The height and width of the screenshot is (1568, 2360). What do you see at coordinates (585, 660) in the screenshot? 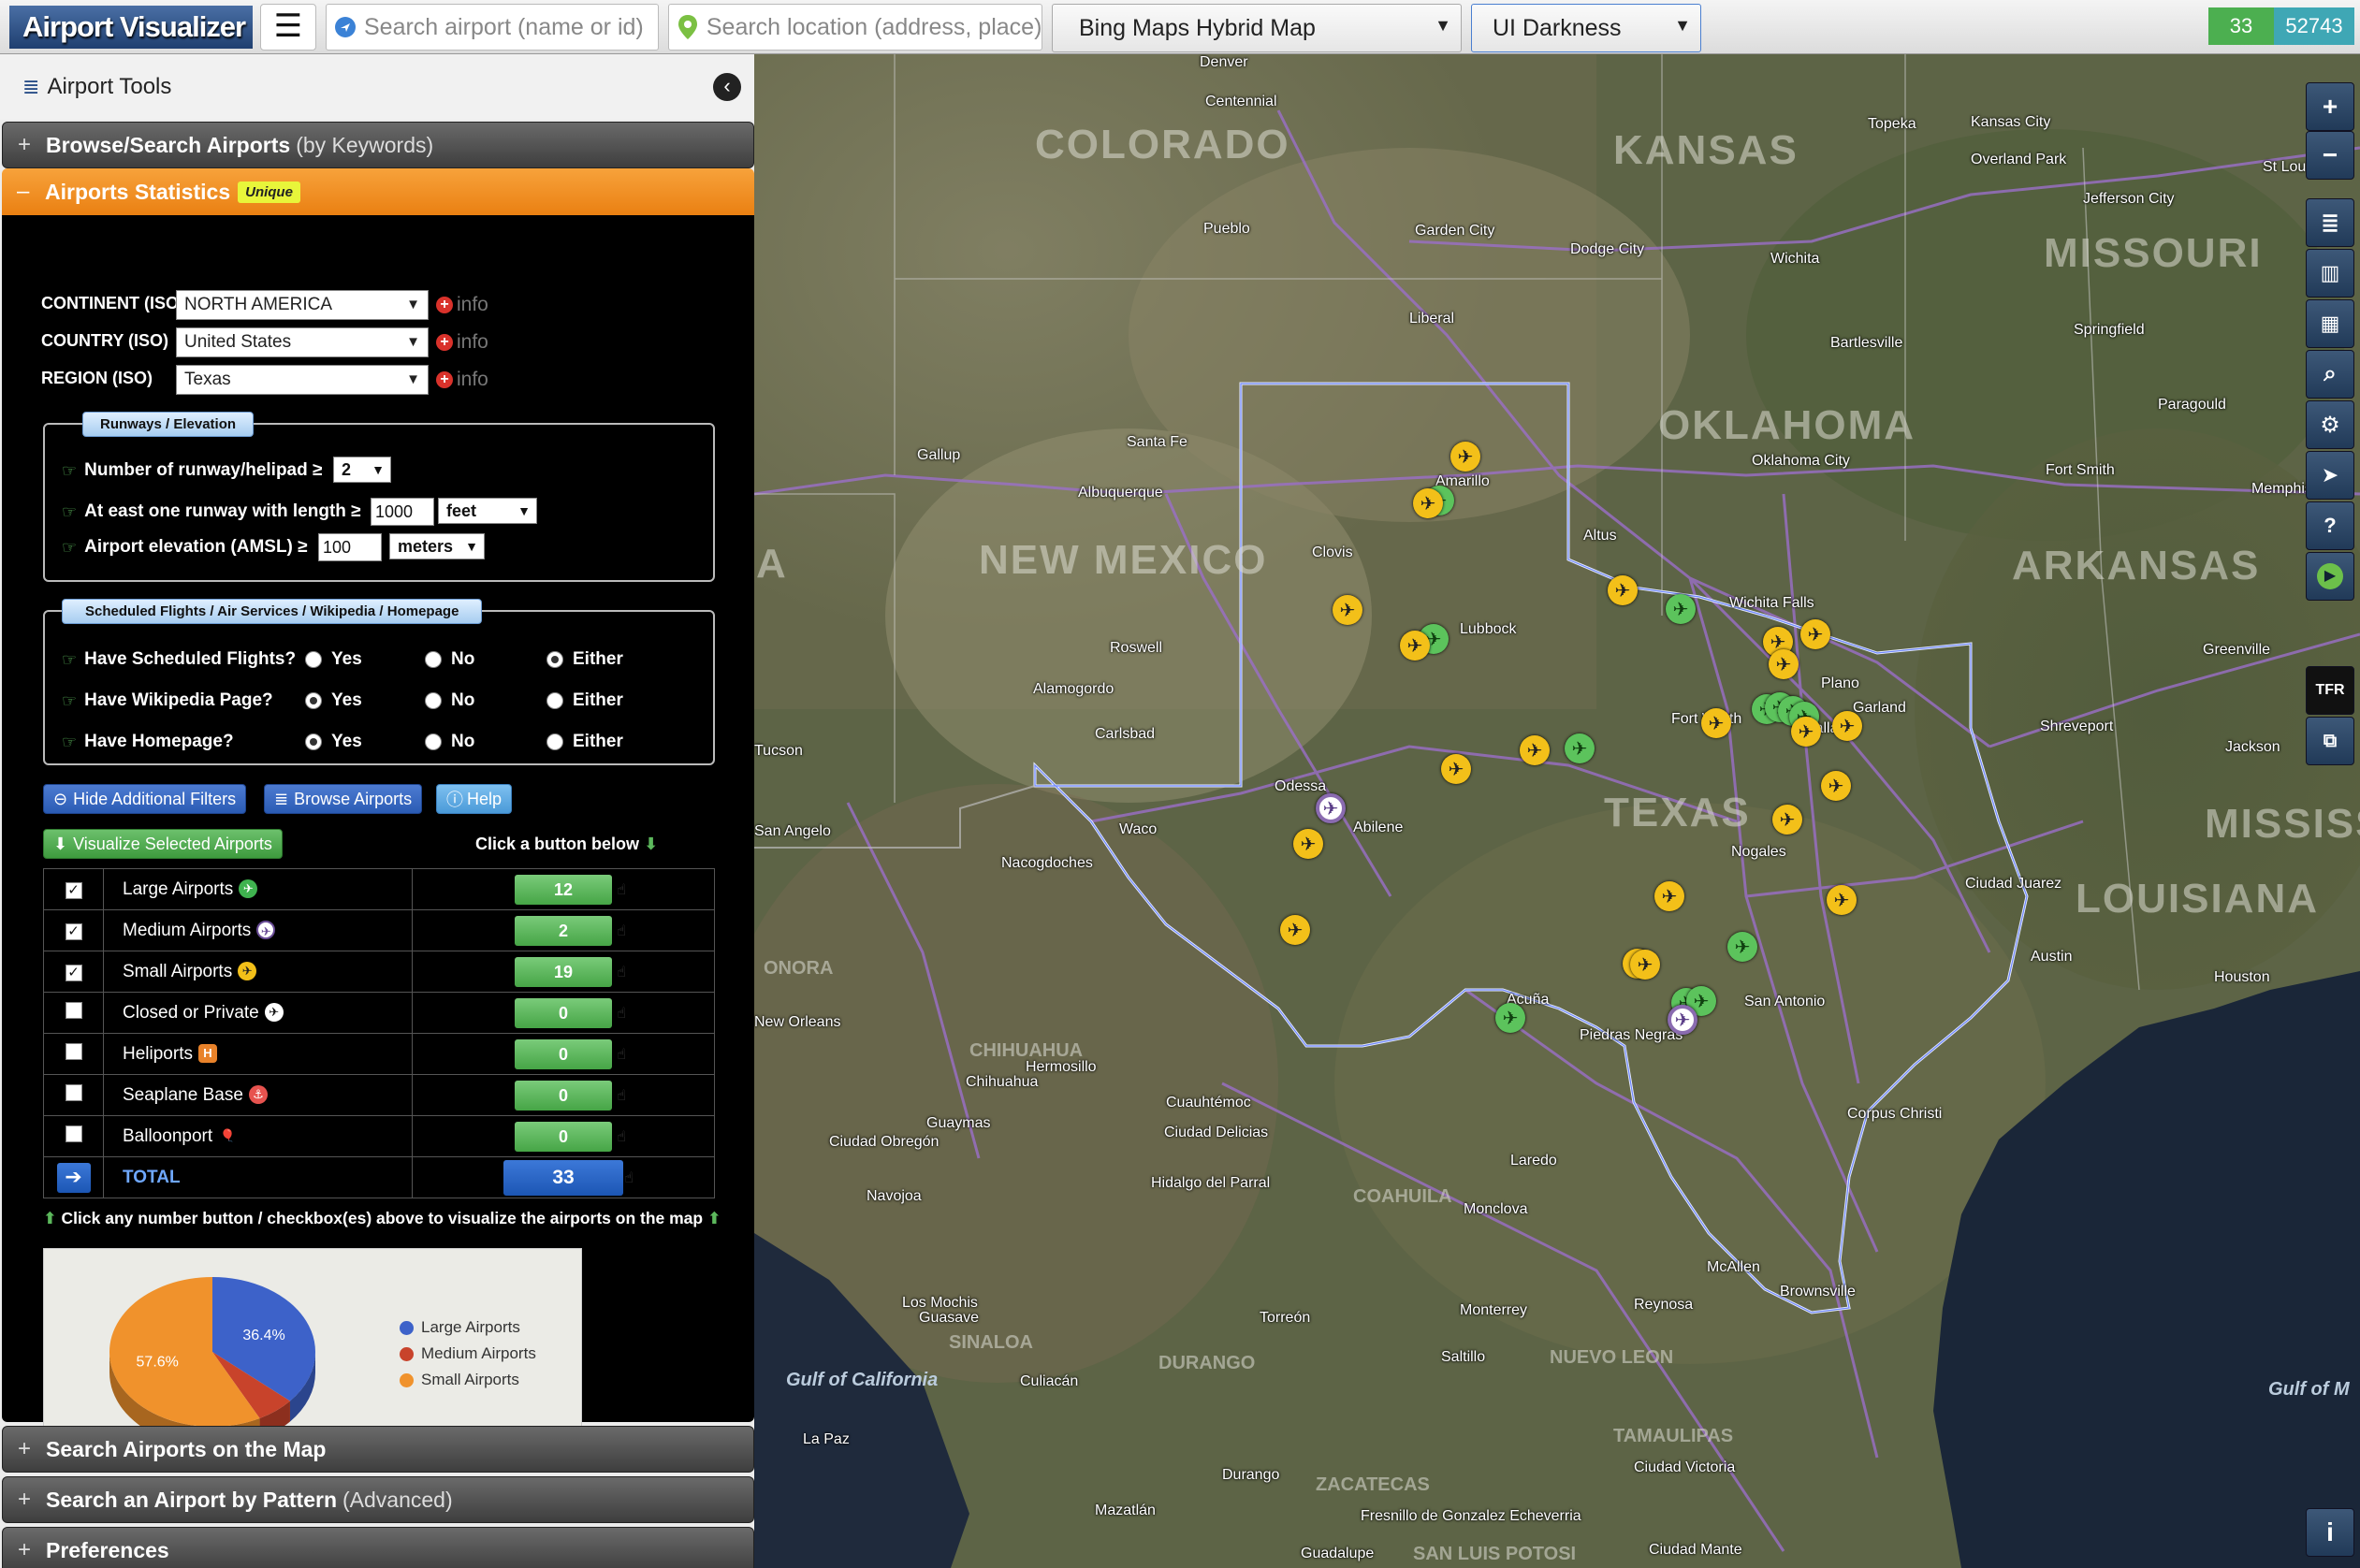
I see `scheduled-either: Either` at bounding box center [585, 660].